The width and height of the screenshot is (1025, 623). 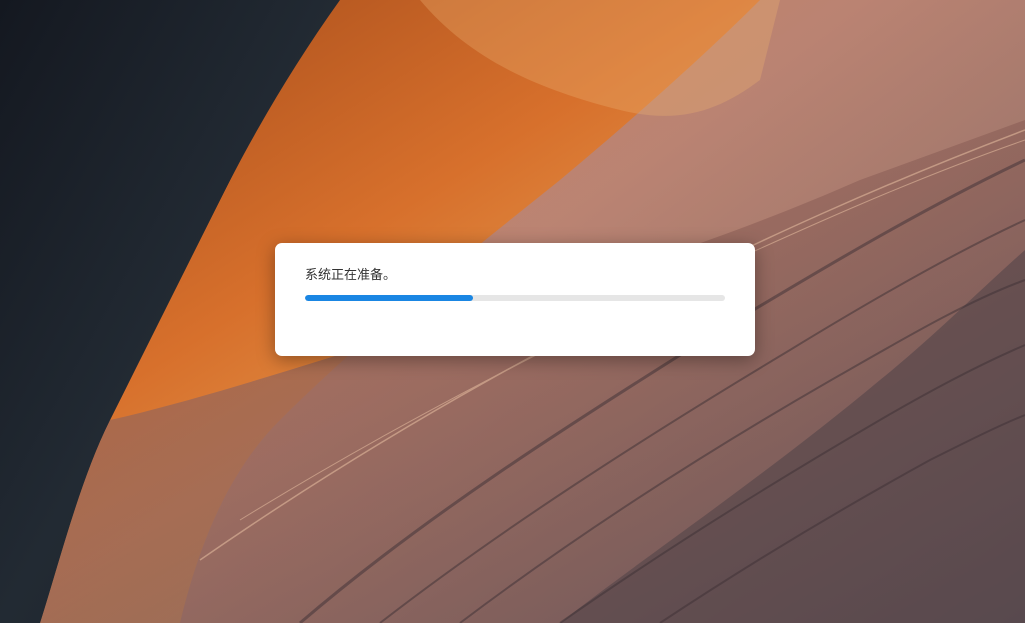 I want to click on progress-bar, so click(x=515, y=298).